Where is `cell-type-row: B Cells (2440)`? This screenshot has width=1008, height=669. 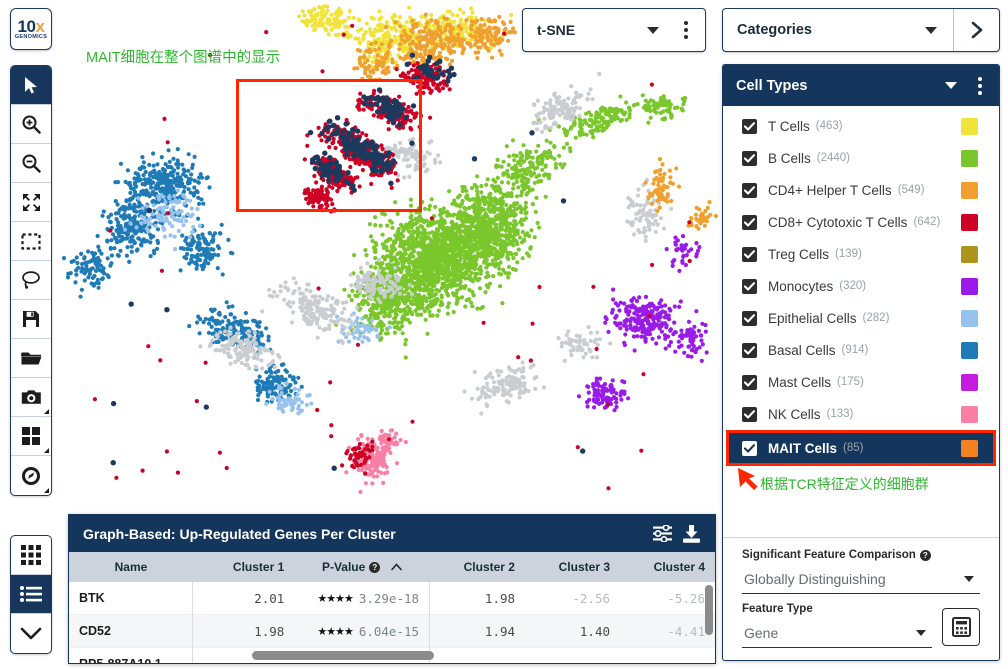 cell-type-row: B Cells (2440) is located at coordinates (861, 158).